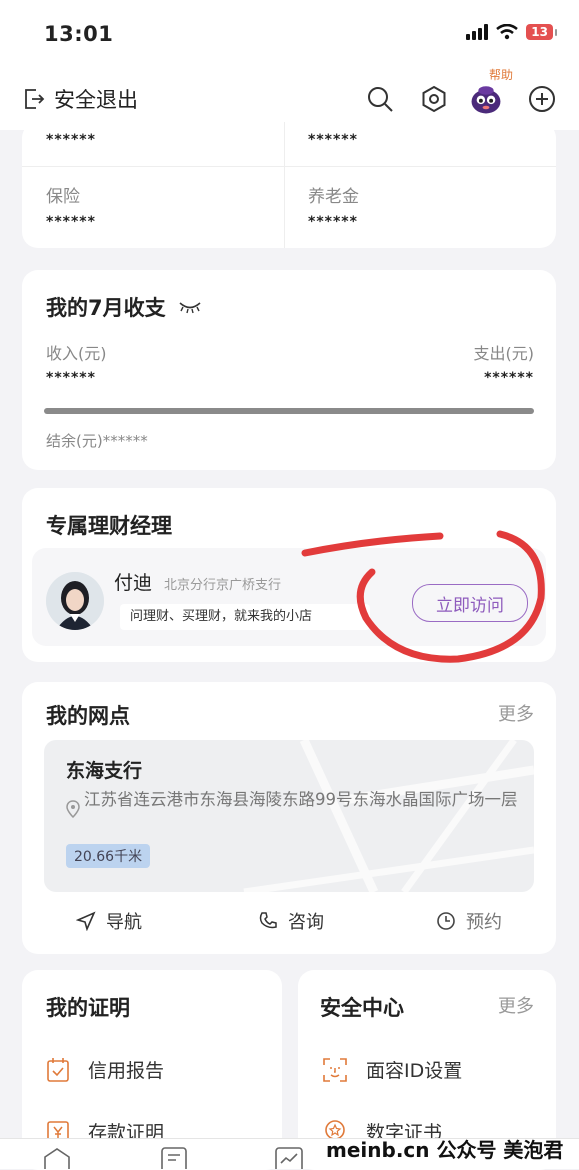 This screenshot has height=1170, width=579. I want to click on plus-circle-icon, so click(542, 99).